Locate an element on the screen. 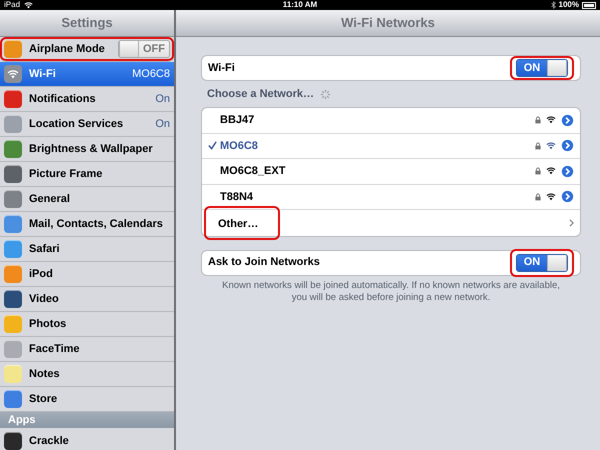 The image size is (600, 450). sidebar-item: Mail, Contacts, Calendars is located at coordinates (87, 224).